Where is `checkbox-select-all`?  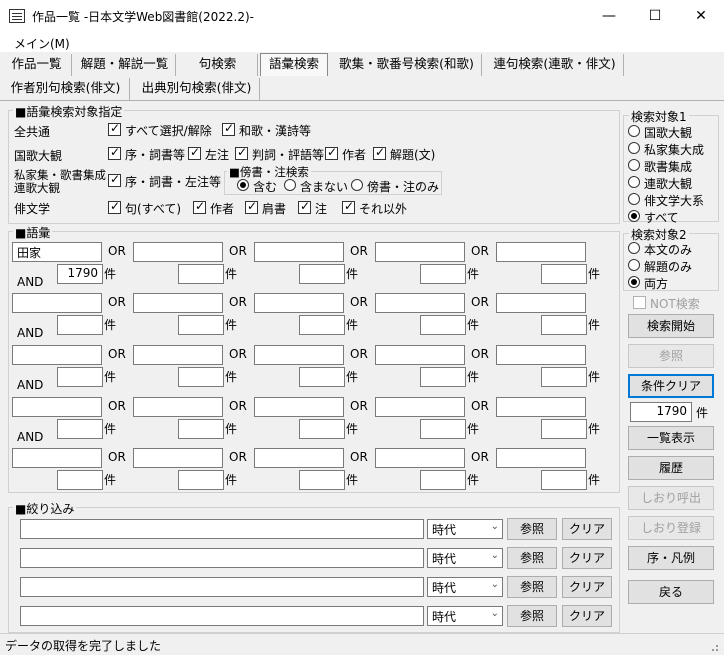 checkbox-select-all is located at coordinates (114, 128).